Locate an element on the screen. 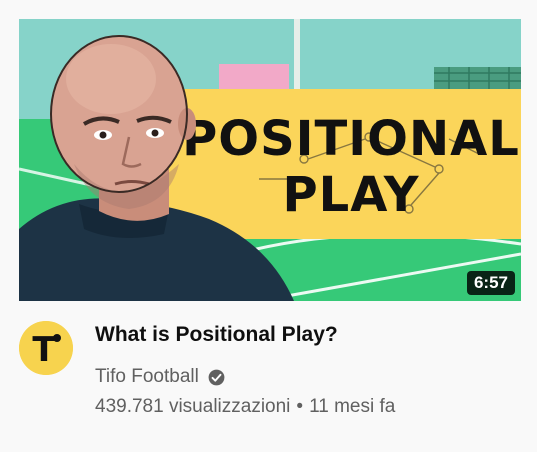 This screenshot has height=452, width=537. thumbnail-headline-line1: POSITIONAL is located at coordinates (351, 139).